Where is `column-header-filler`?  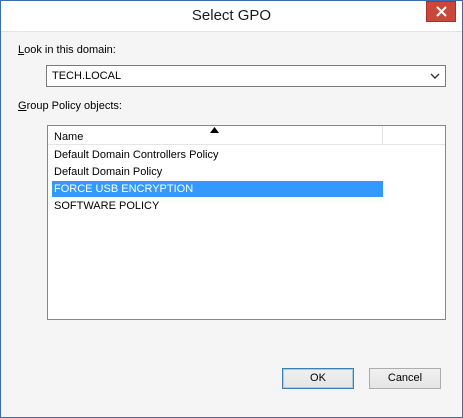 column-header-filler is located at coordinates (414, 135).